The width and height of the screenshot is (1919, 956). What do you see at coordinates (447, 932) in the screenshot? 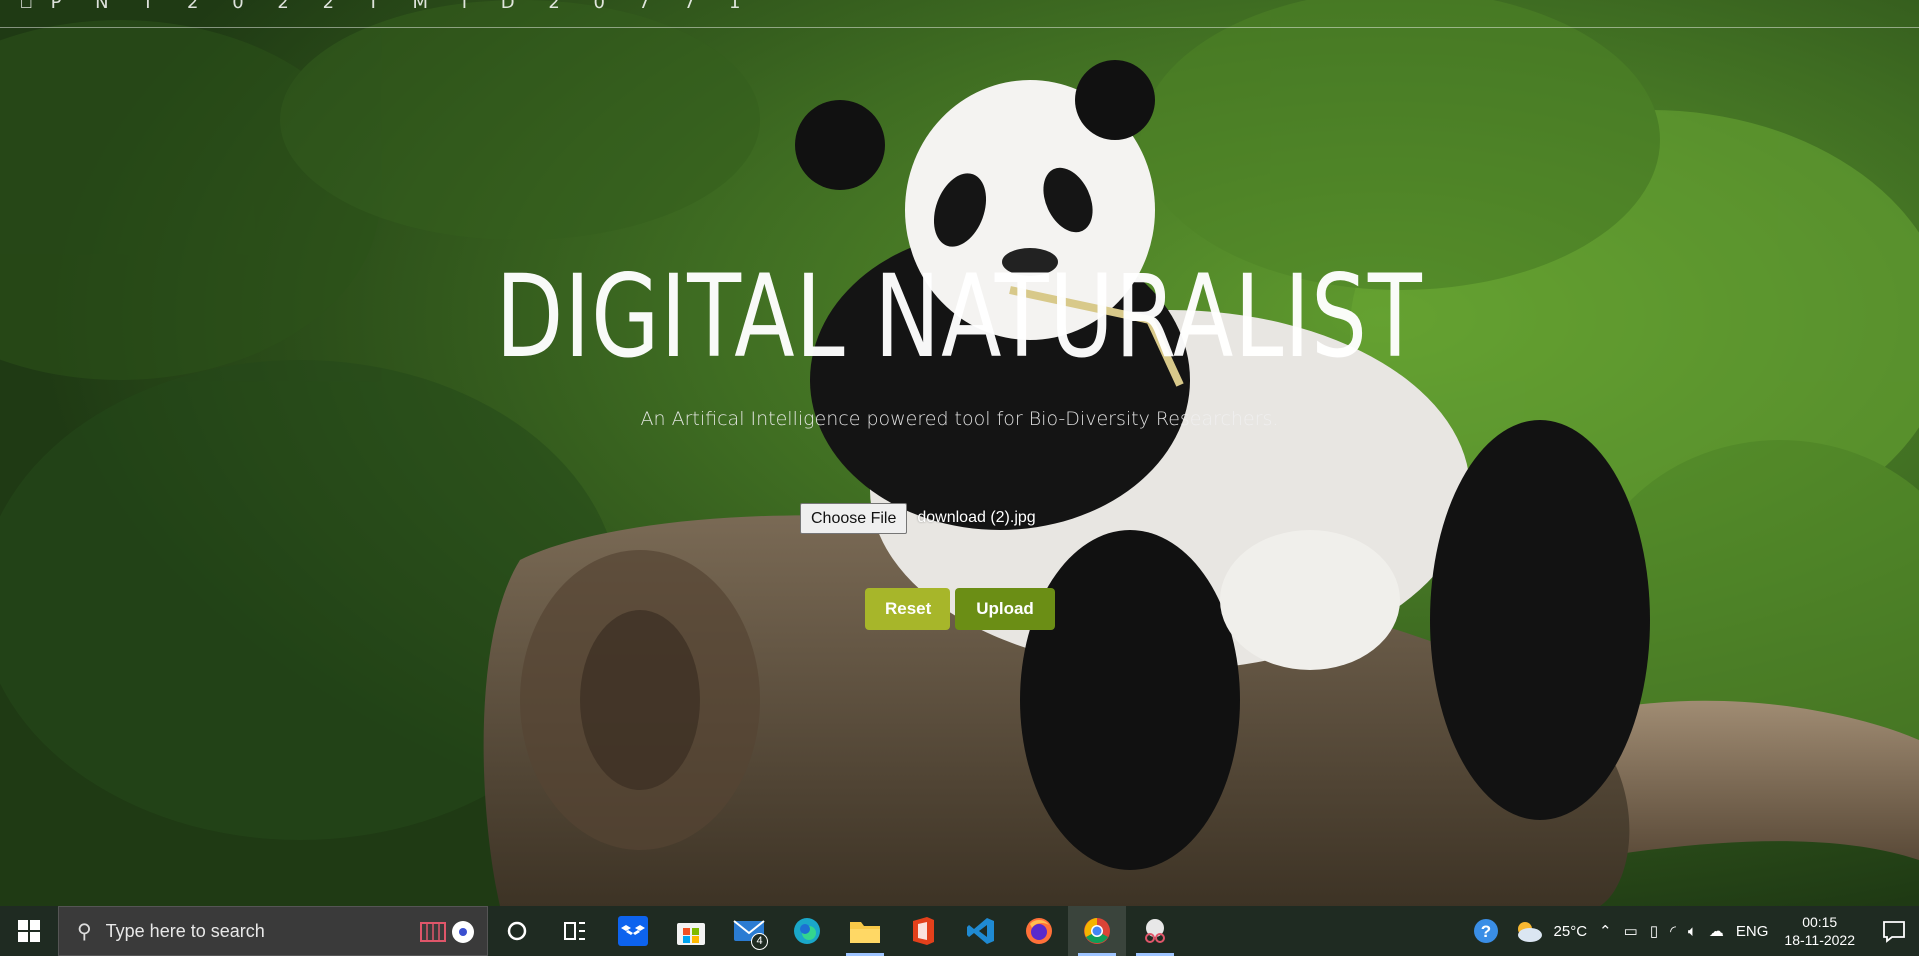
I see `search-highlight-icon` at bounding box center [447, 932].